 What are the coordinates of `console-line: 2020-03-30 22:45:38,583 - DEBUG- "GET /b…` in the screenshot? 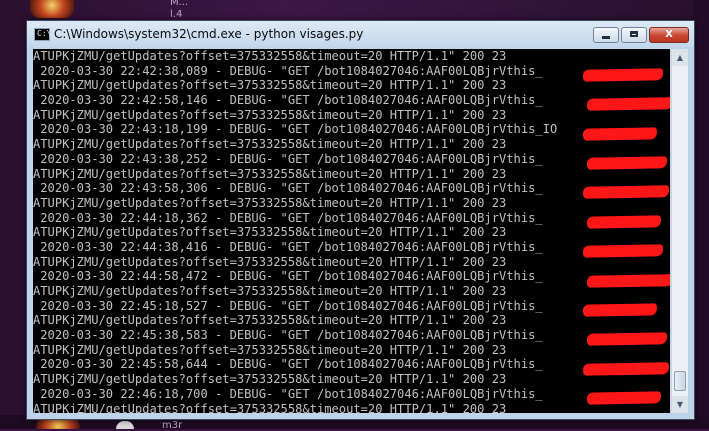 It's located at (288, 335).